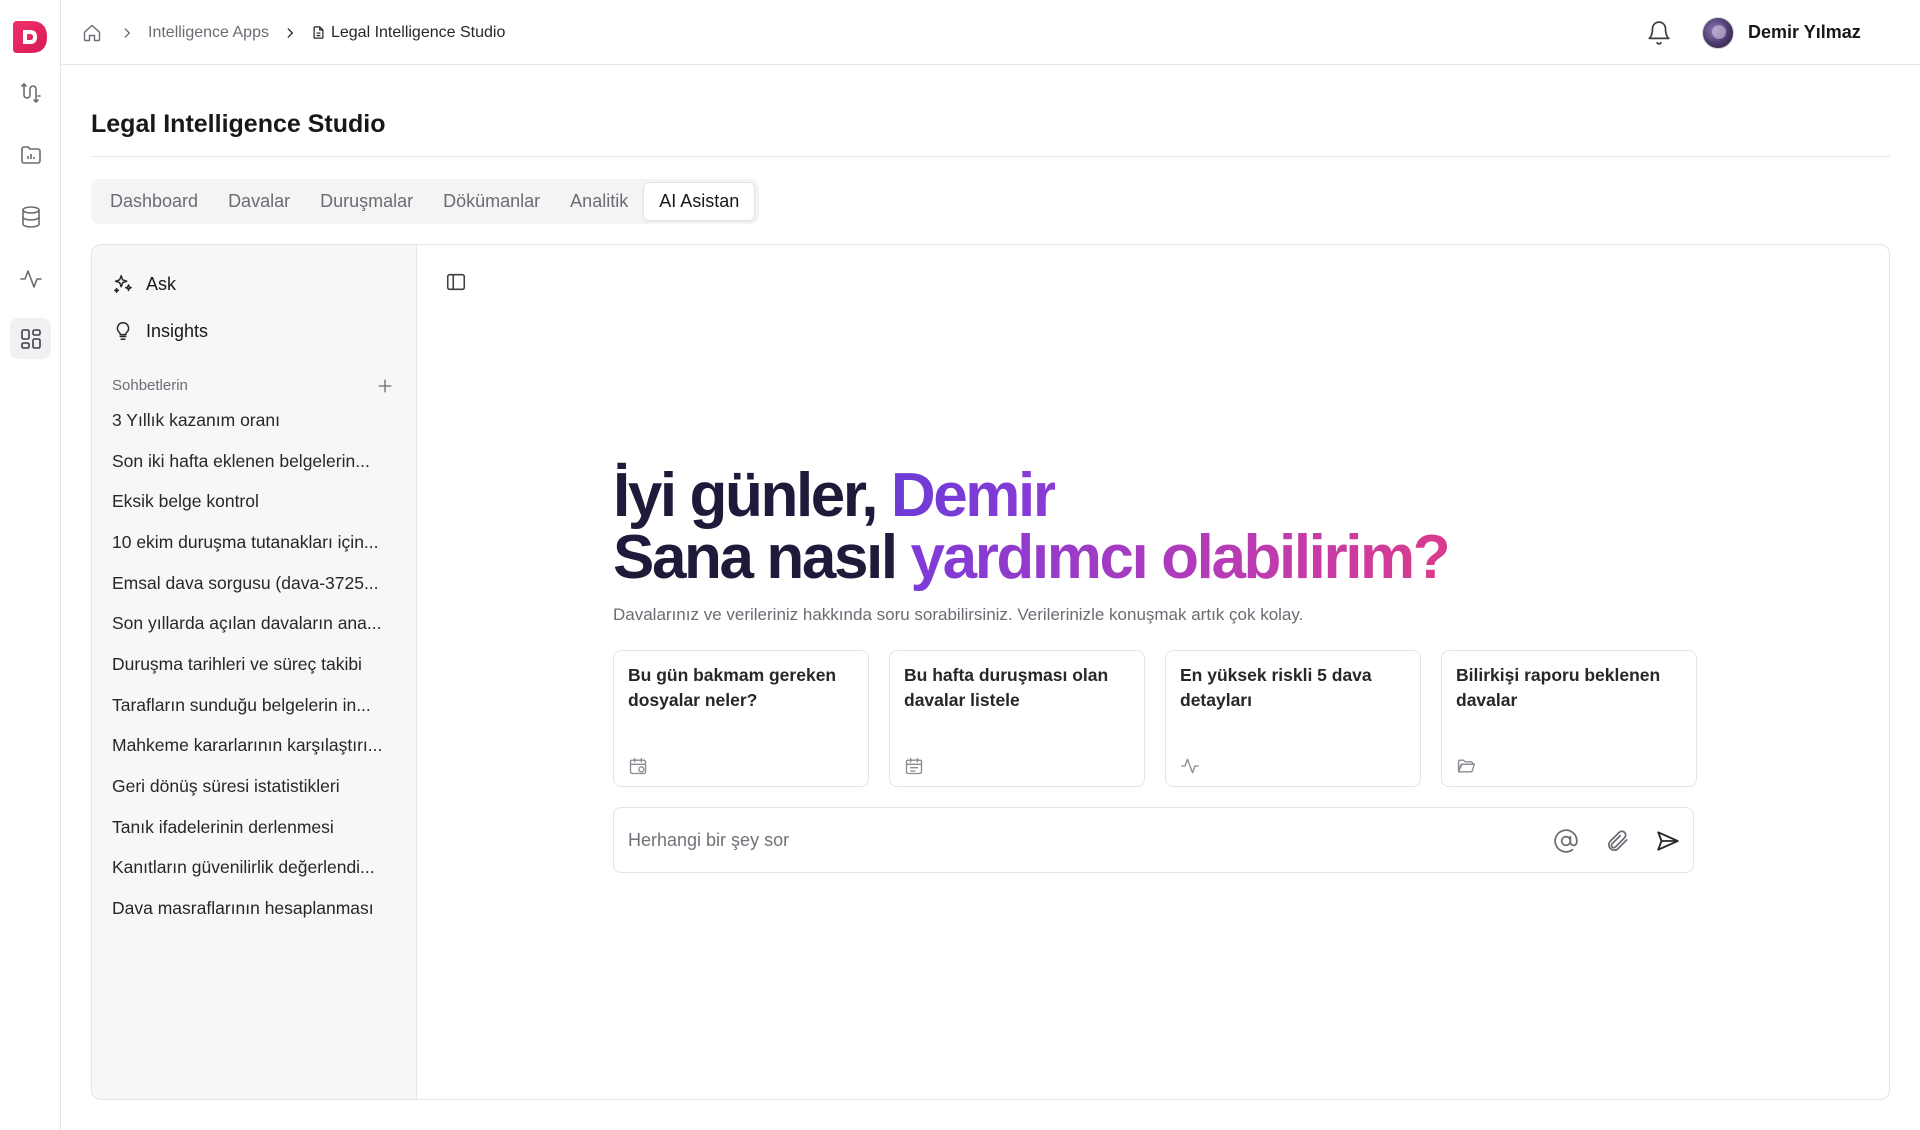 Image resolution: width=1920 pixels, height=1130 pixels. What do you see at coordinates (1566, 841) in the screenshot?
I see `mention-icon` at bounding box center [1566, 841].